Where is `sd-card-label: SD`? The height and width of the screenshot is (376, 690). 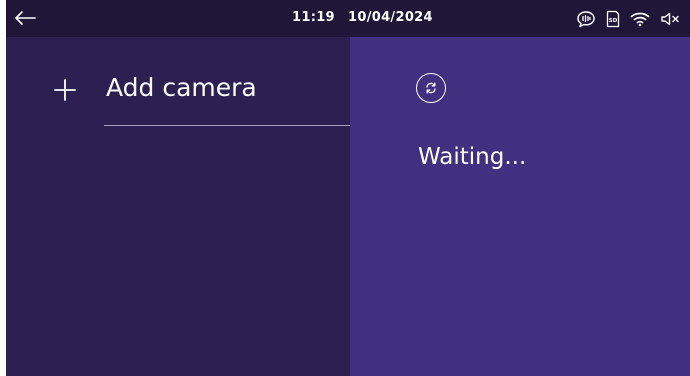
sd-card-label: SD is located at coordinates (613, 21).